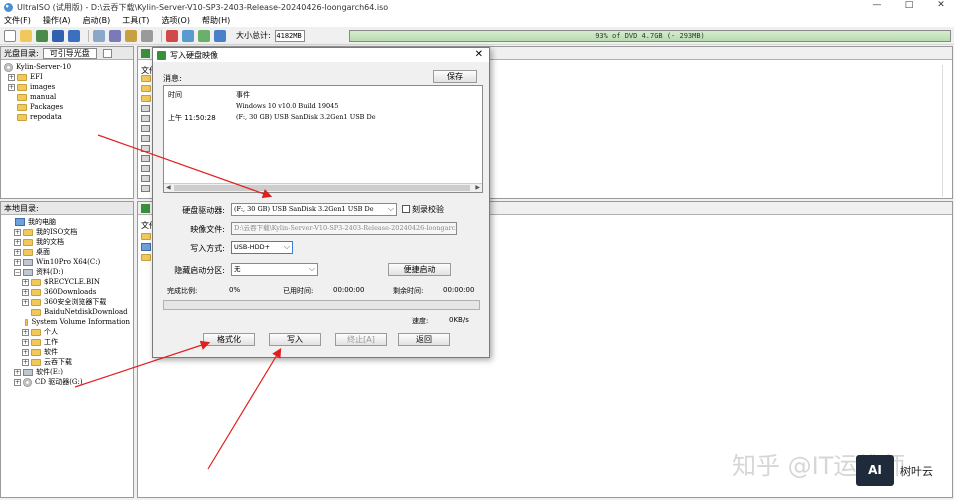 The height and width of the screenshot is (500, 954). I want to click on save-button: 保存, so click(455, 76).